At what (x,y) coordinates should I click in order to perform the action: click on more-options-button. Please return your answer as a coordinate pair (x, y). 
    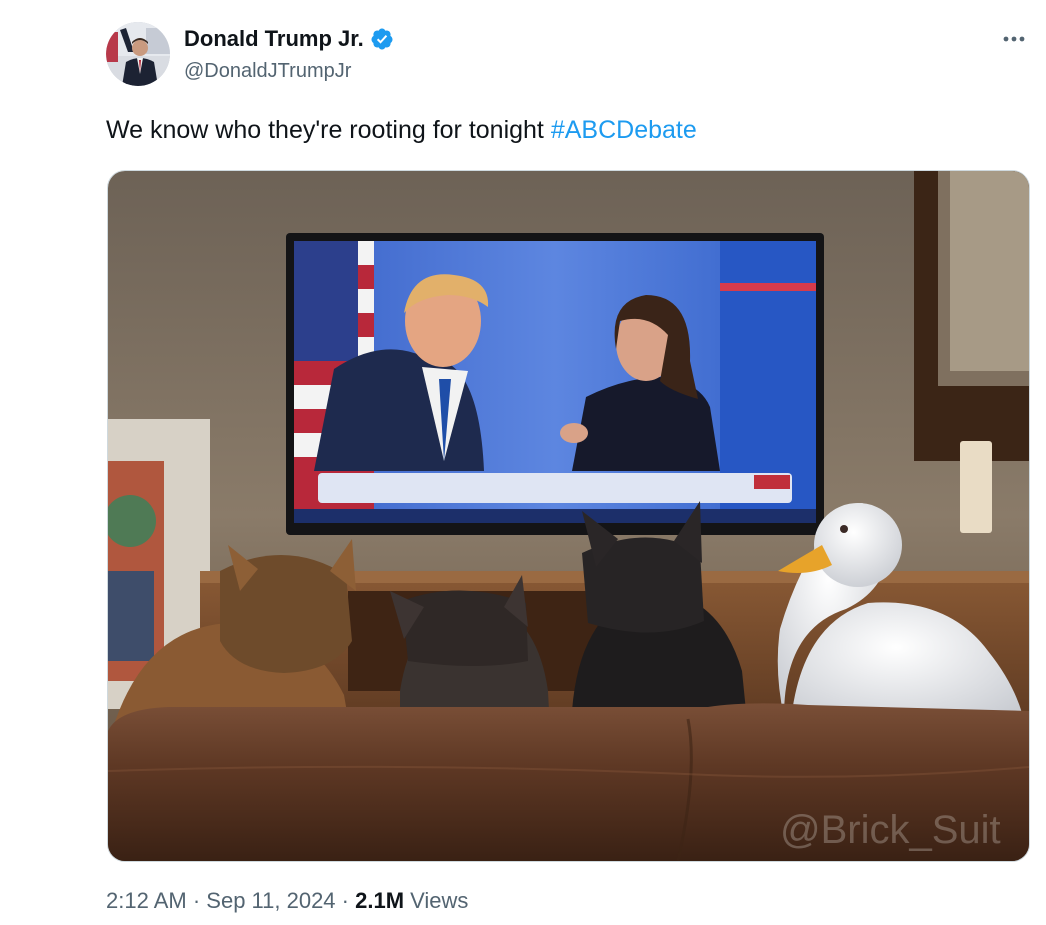
    Looking at the image, I should click on (1014, 39).